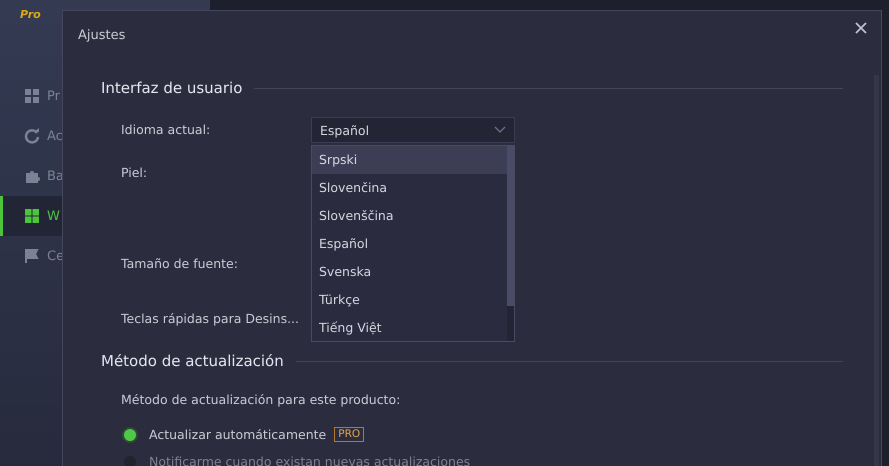 This screenshot has width=889, height=466. What do you see at coordinates (30, 15) in the screenshot?
I see `edition-label: Pro` at bounding box center [30, 15].